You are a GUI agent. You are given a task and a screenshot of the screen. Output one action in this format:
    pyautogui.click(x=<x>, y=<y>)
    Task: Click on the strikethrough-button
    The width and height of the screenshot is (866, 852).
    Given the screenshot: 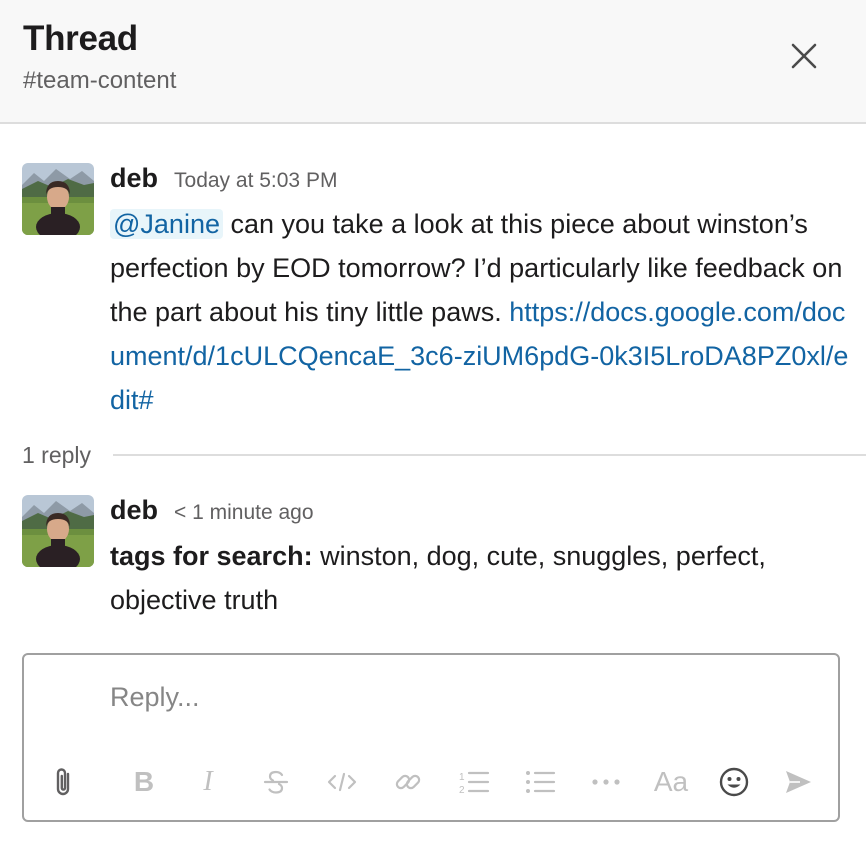 What is the action you would take?
    pyautogui.click(x=276, y=782)
    